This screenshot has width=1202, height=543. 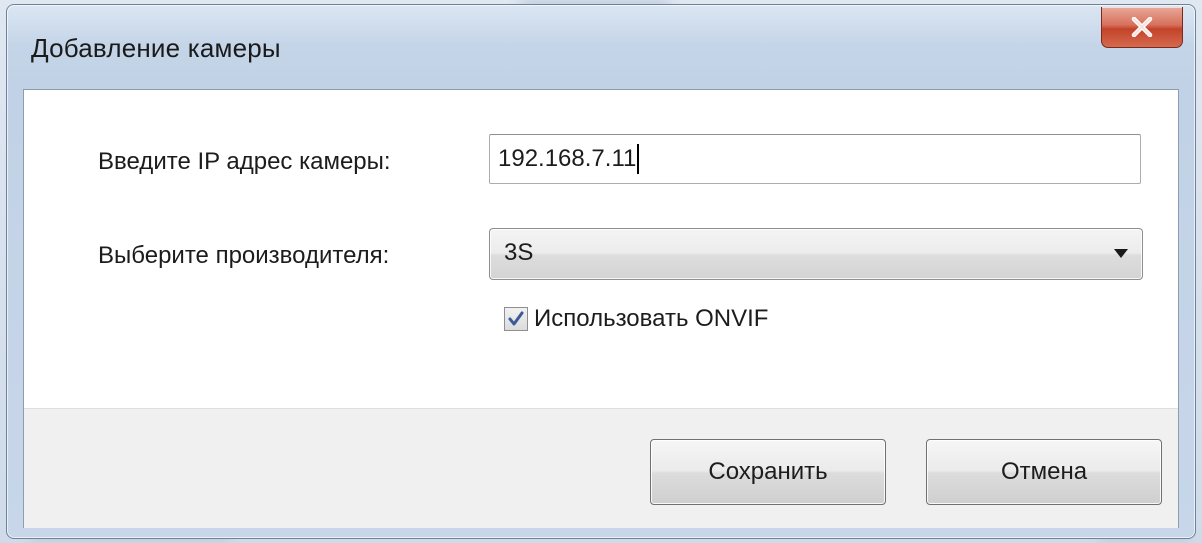 What do you see at coordinates (601, 46) in the screenshot?
I see `title-bar: Добавление камеры` at bounding box center [601, 46].